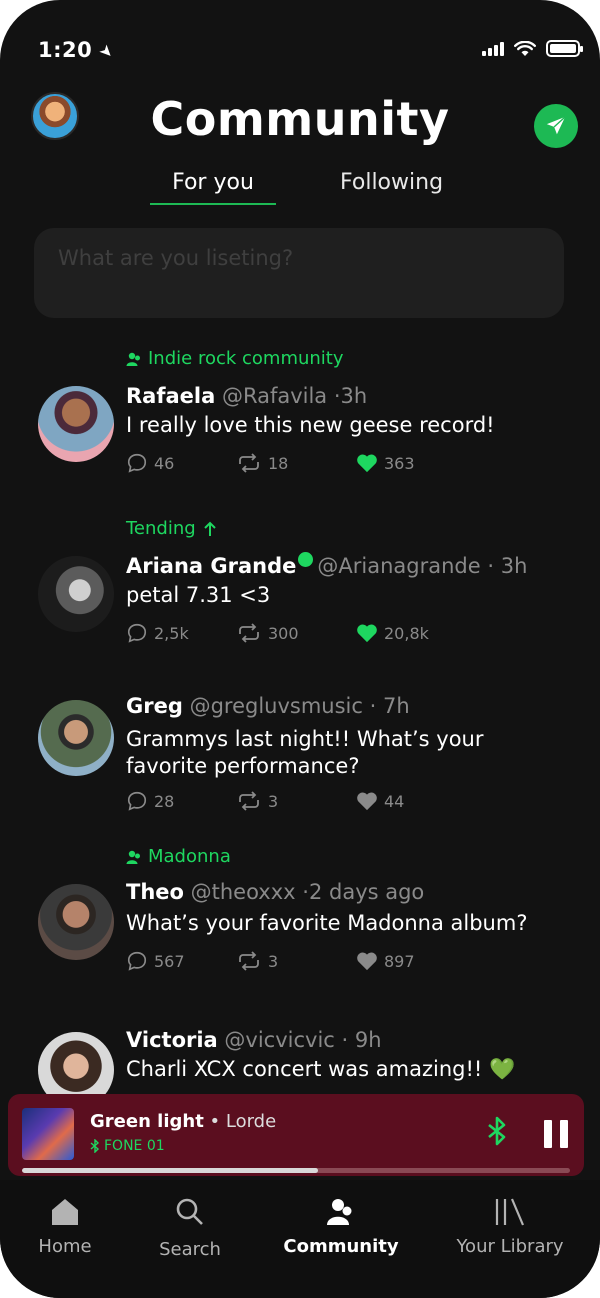  Describe the element at coordinates (170, 396) in the screenshot. I see `author-name: Rafaela` at that location.